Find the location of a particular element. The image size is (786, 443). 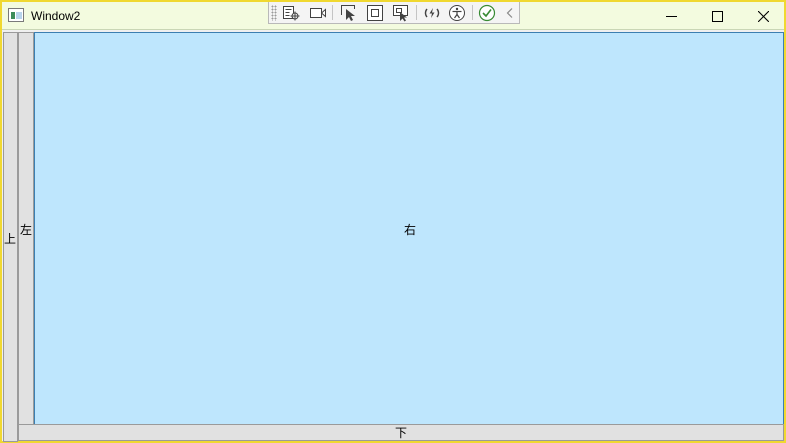

accessibility-checker-button is located at coordinates (457, 13).